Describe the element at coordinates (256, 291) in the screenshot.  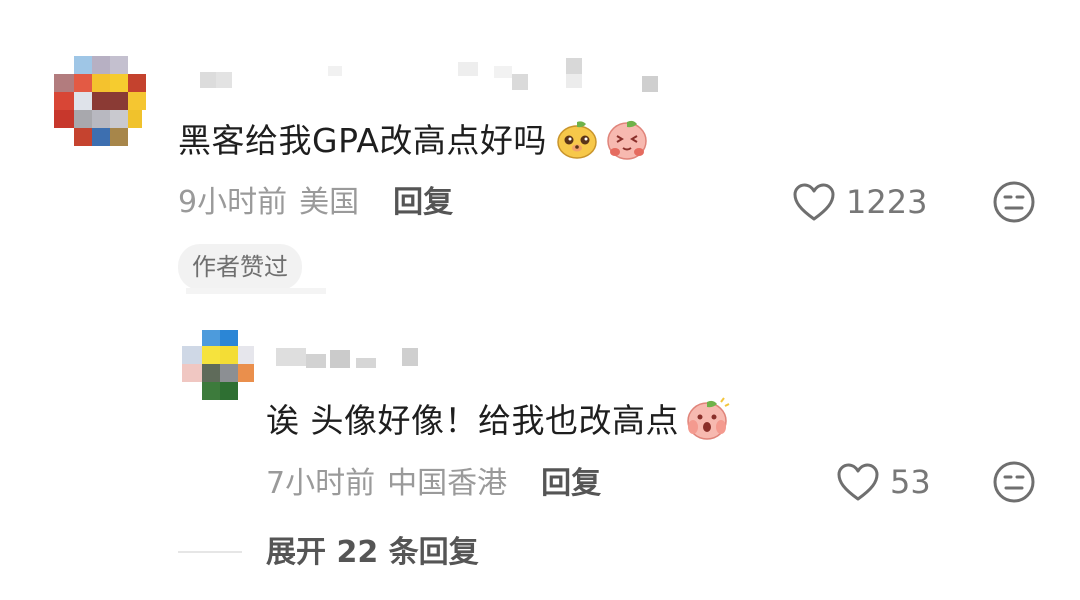
I see `blur-artifact` at that location.